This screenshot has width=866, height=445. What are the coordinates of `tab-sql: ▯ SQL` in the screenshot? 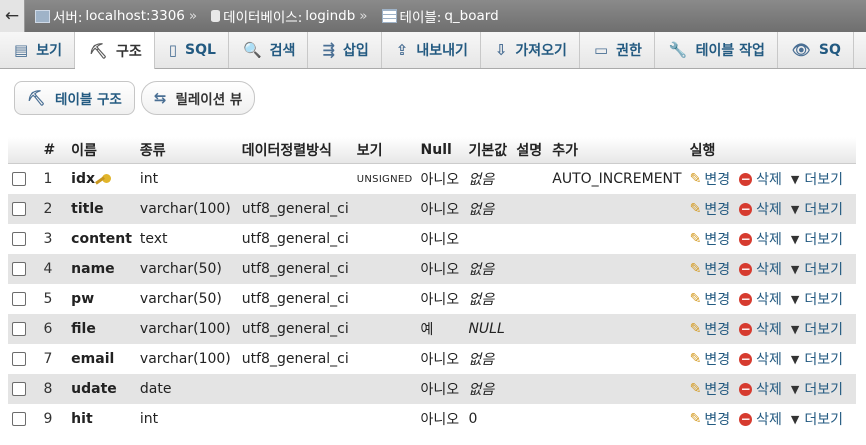 It's located at (192, 50).